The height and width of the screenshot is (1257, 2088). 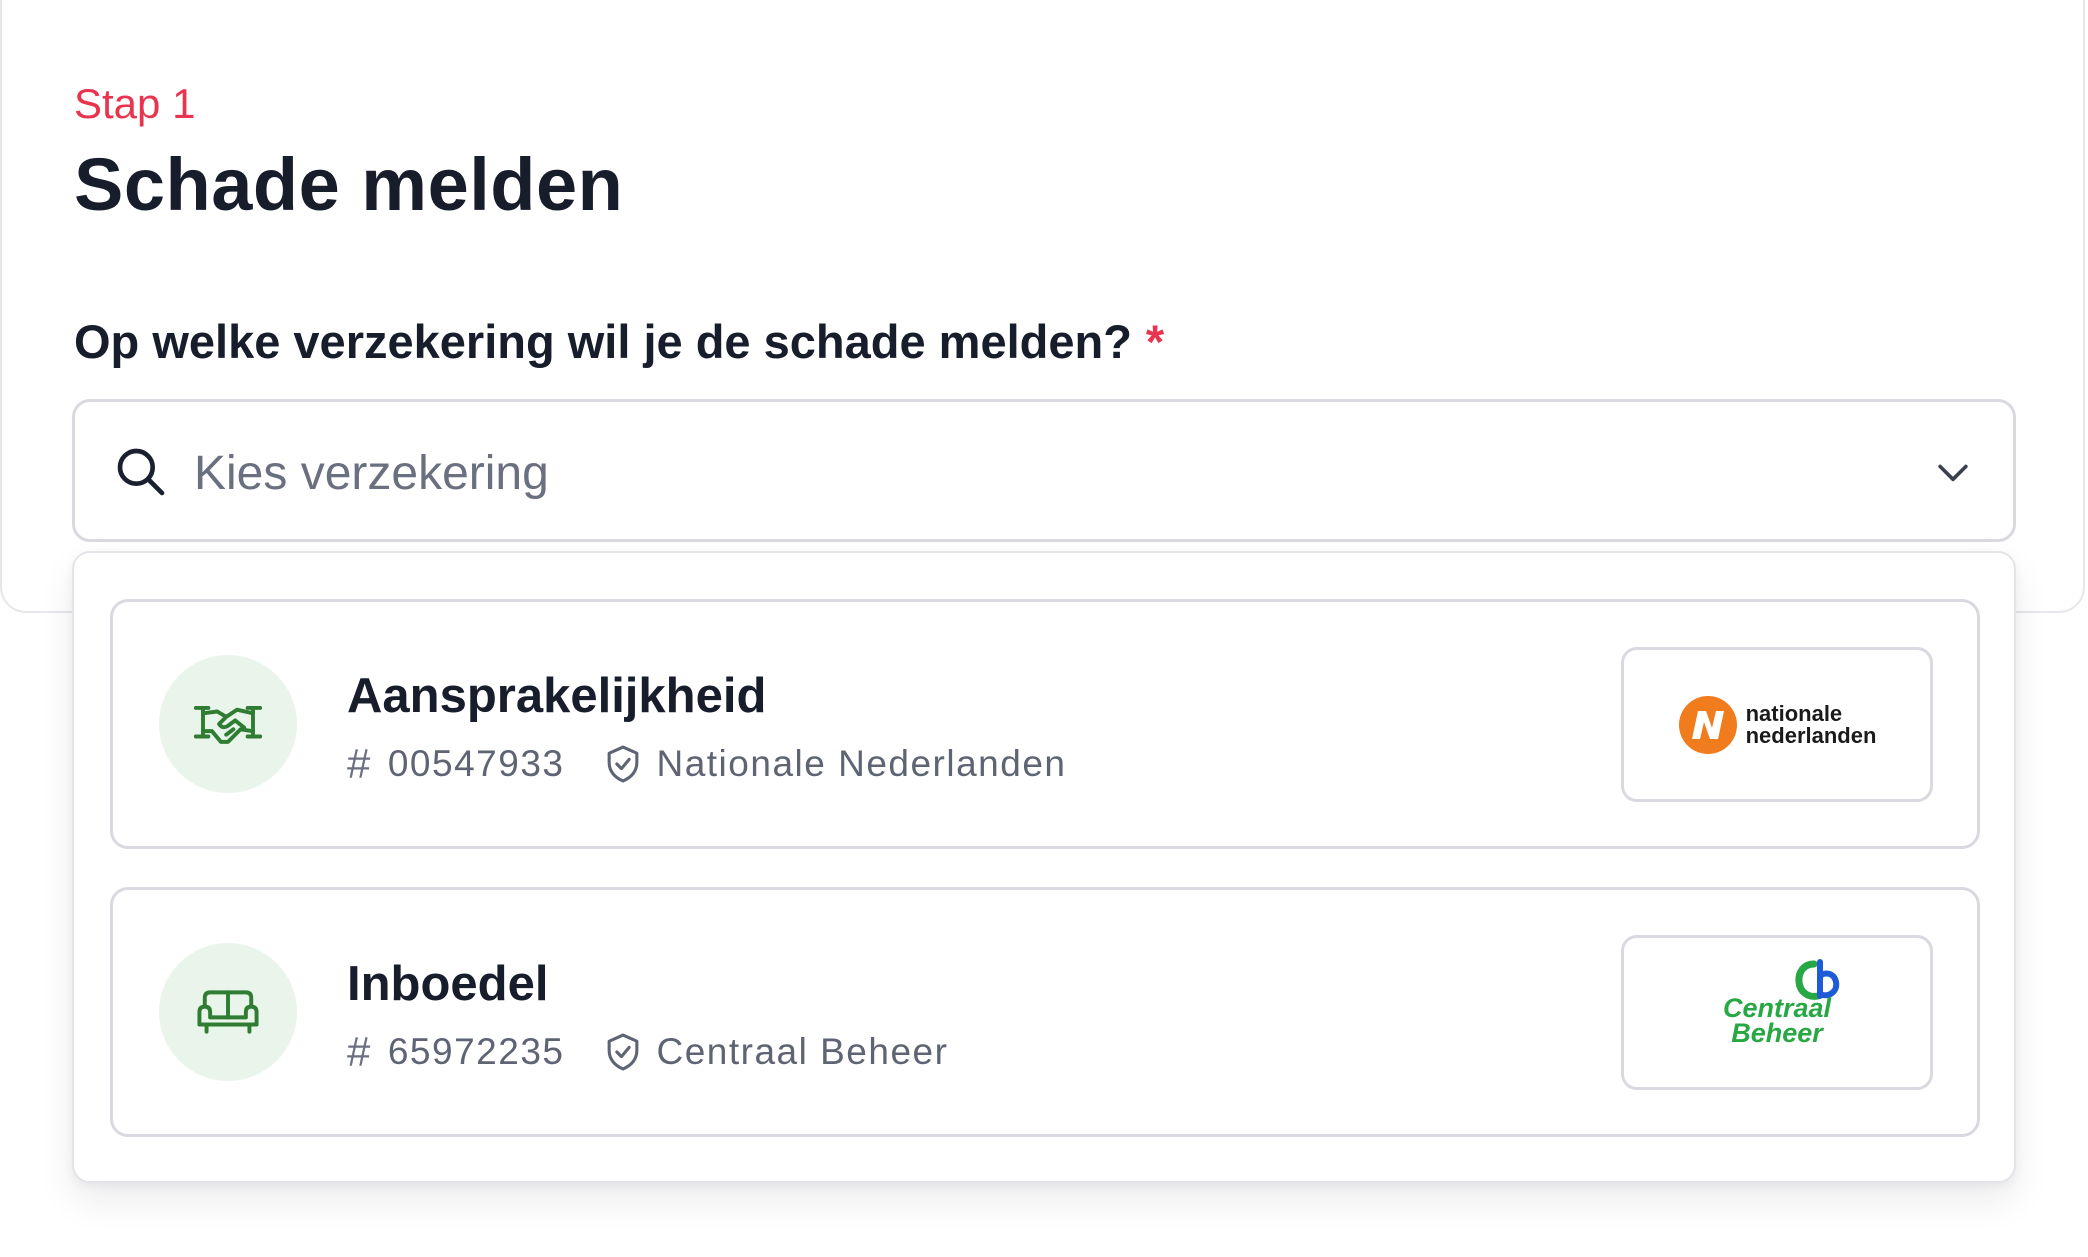 What do you see at coordinates (1777, 1032) in the screenshot?
I see `logo-line-2: Beheer` at bounding box center [1777, 1032].